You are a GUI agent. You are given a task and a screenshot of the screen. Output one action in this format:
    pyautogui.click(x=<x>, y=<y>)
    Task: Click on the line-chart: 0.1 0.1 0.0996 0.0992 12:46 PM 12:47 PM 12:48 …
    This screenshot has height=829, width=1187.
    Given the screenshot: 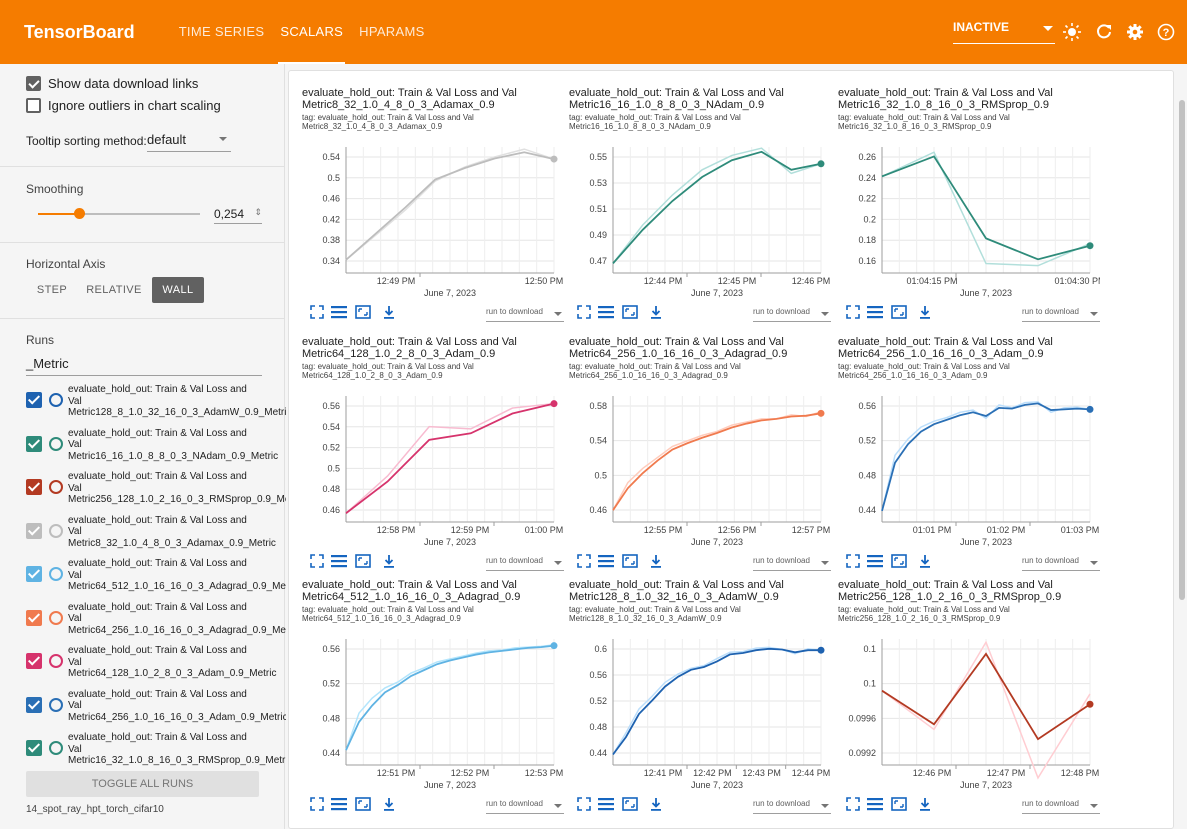 What is the action you would take?
    pyautogui.click(x=969, y=711)
    